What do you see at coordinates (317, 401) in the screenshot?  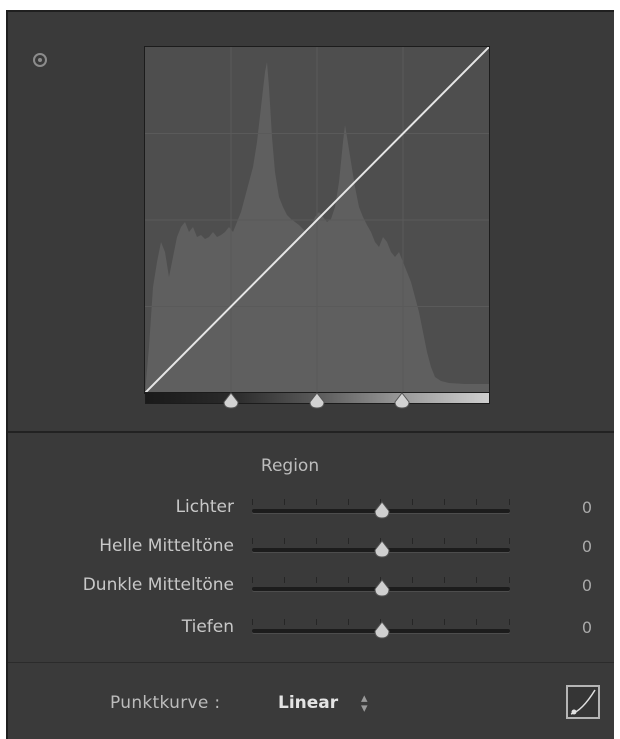 I see `split-handle-midtones` at bounding box center [317, 401].